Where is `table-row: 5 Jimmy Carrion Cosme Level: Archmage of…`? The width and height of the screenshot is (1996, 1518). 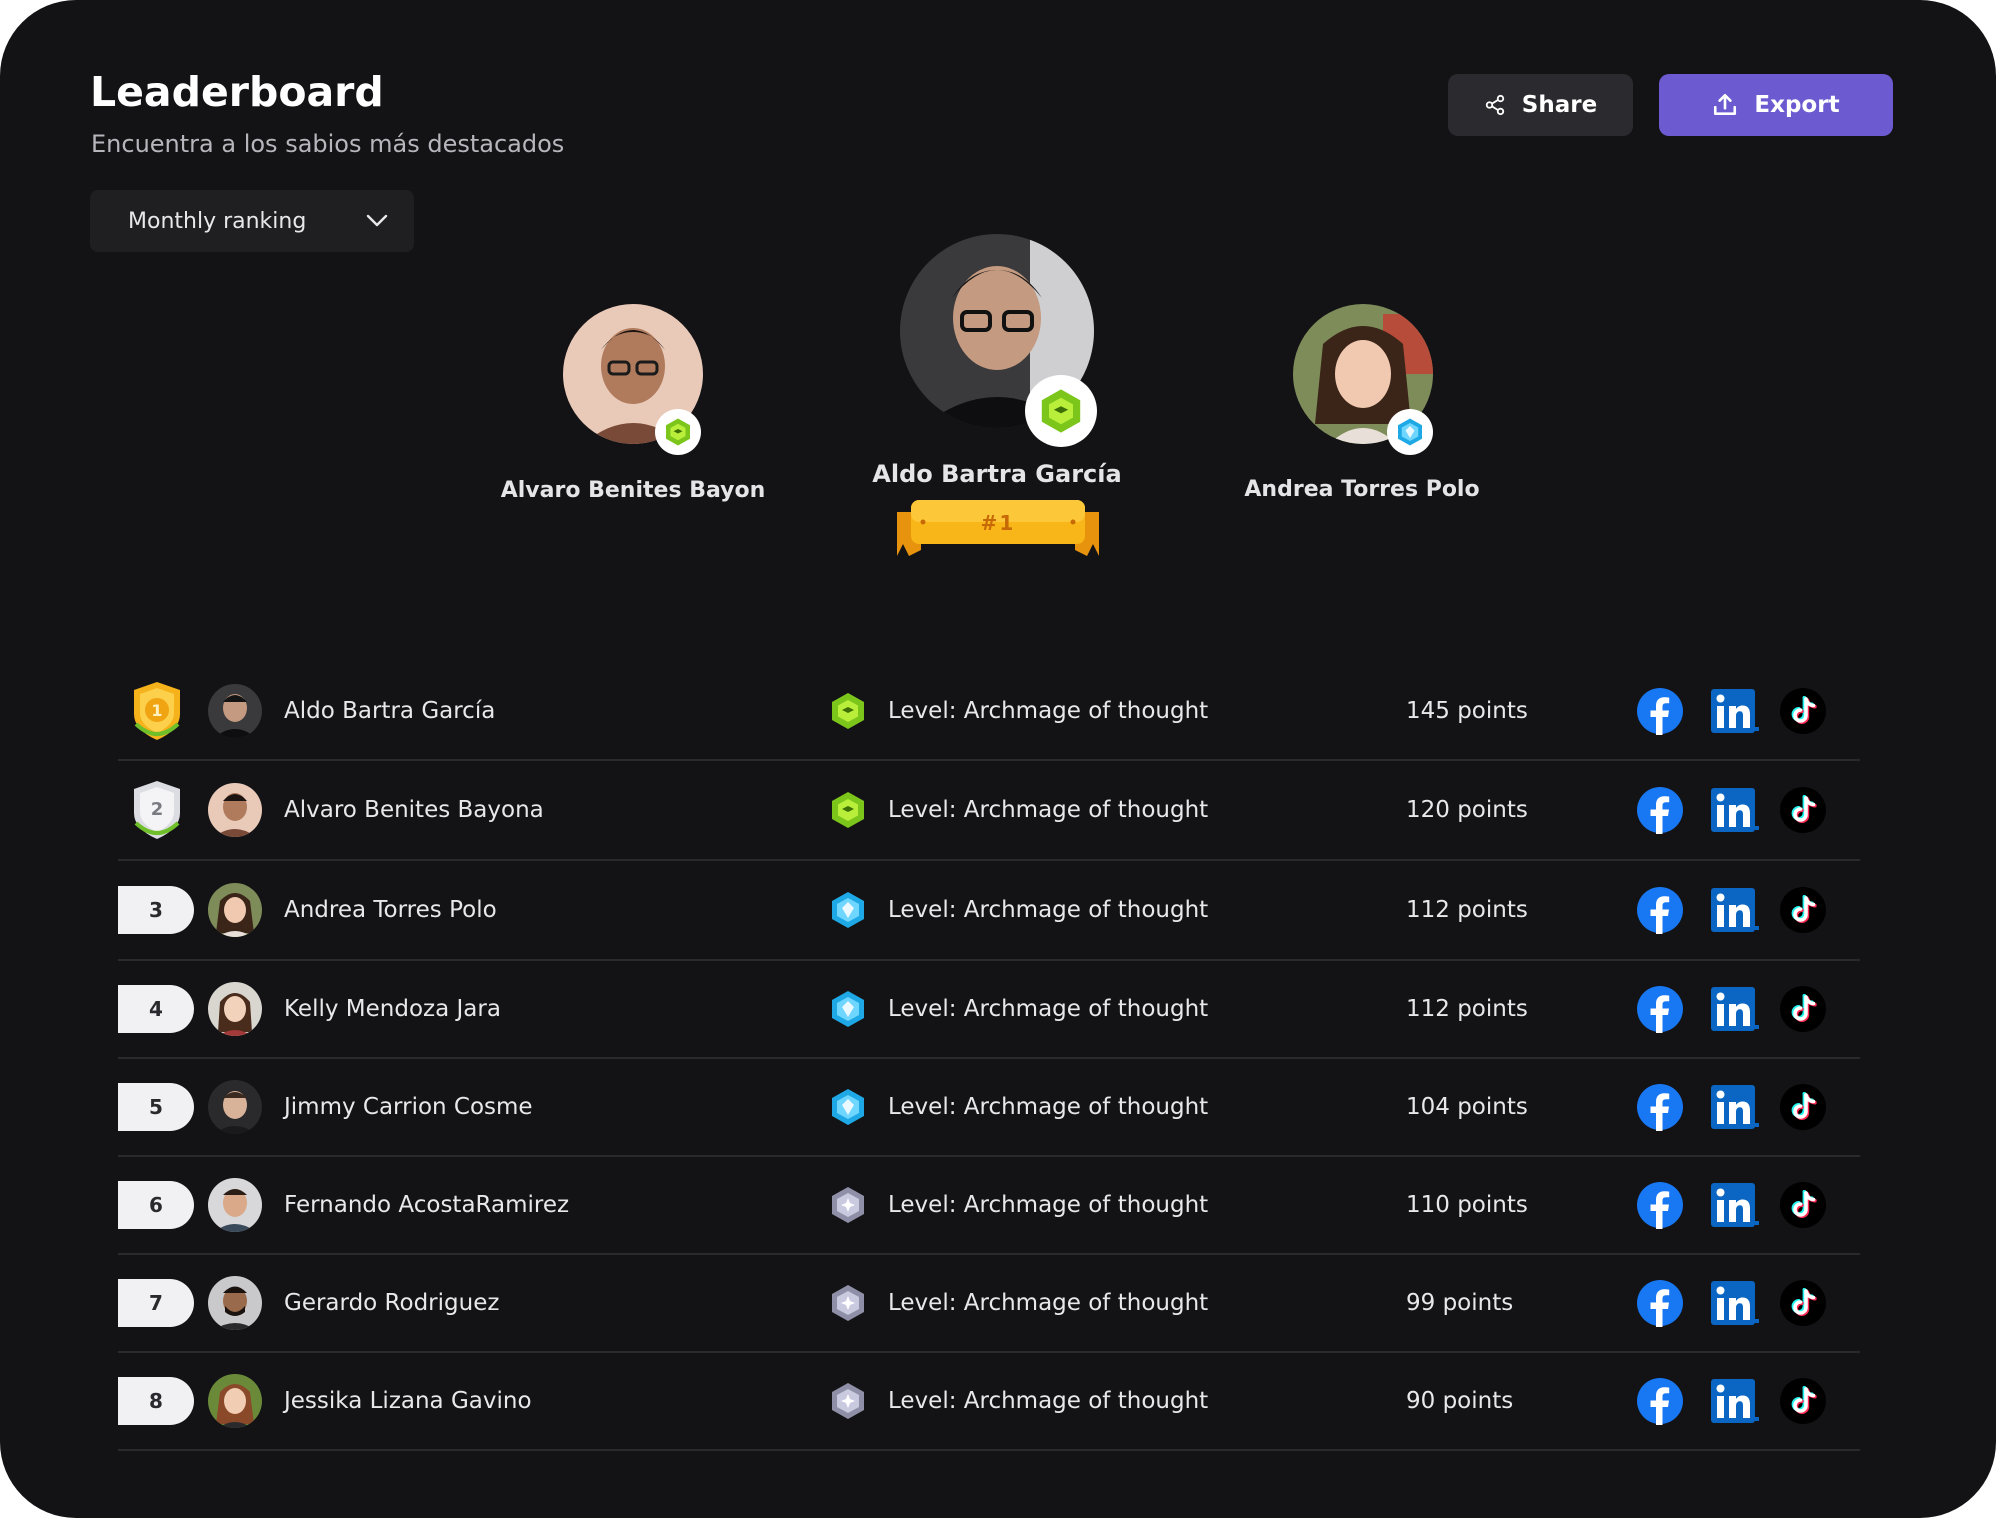
table-row: 5 Jimmy Carrion Cosme Level: Archmage of… is located at coordinates (989, 1108).